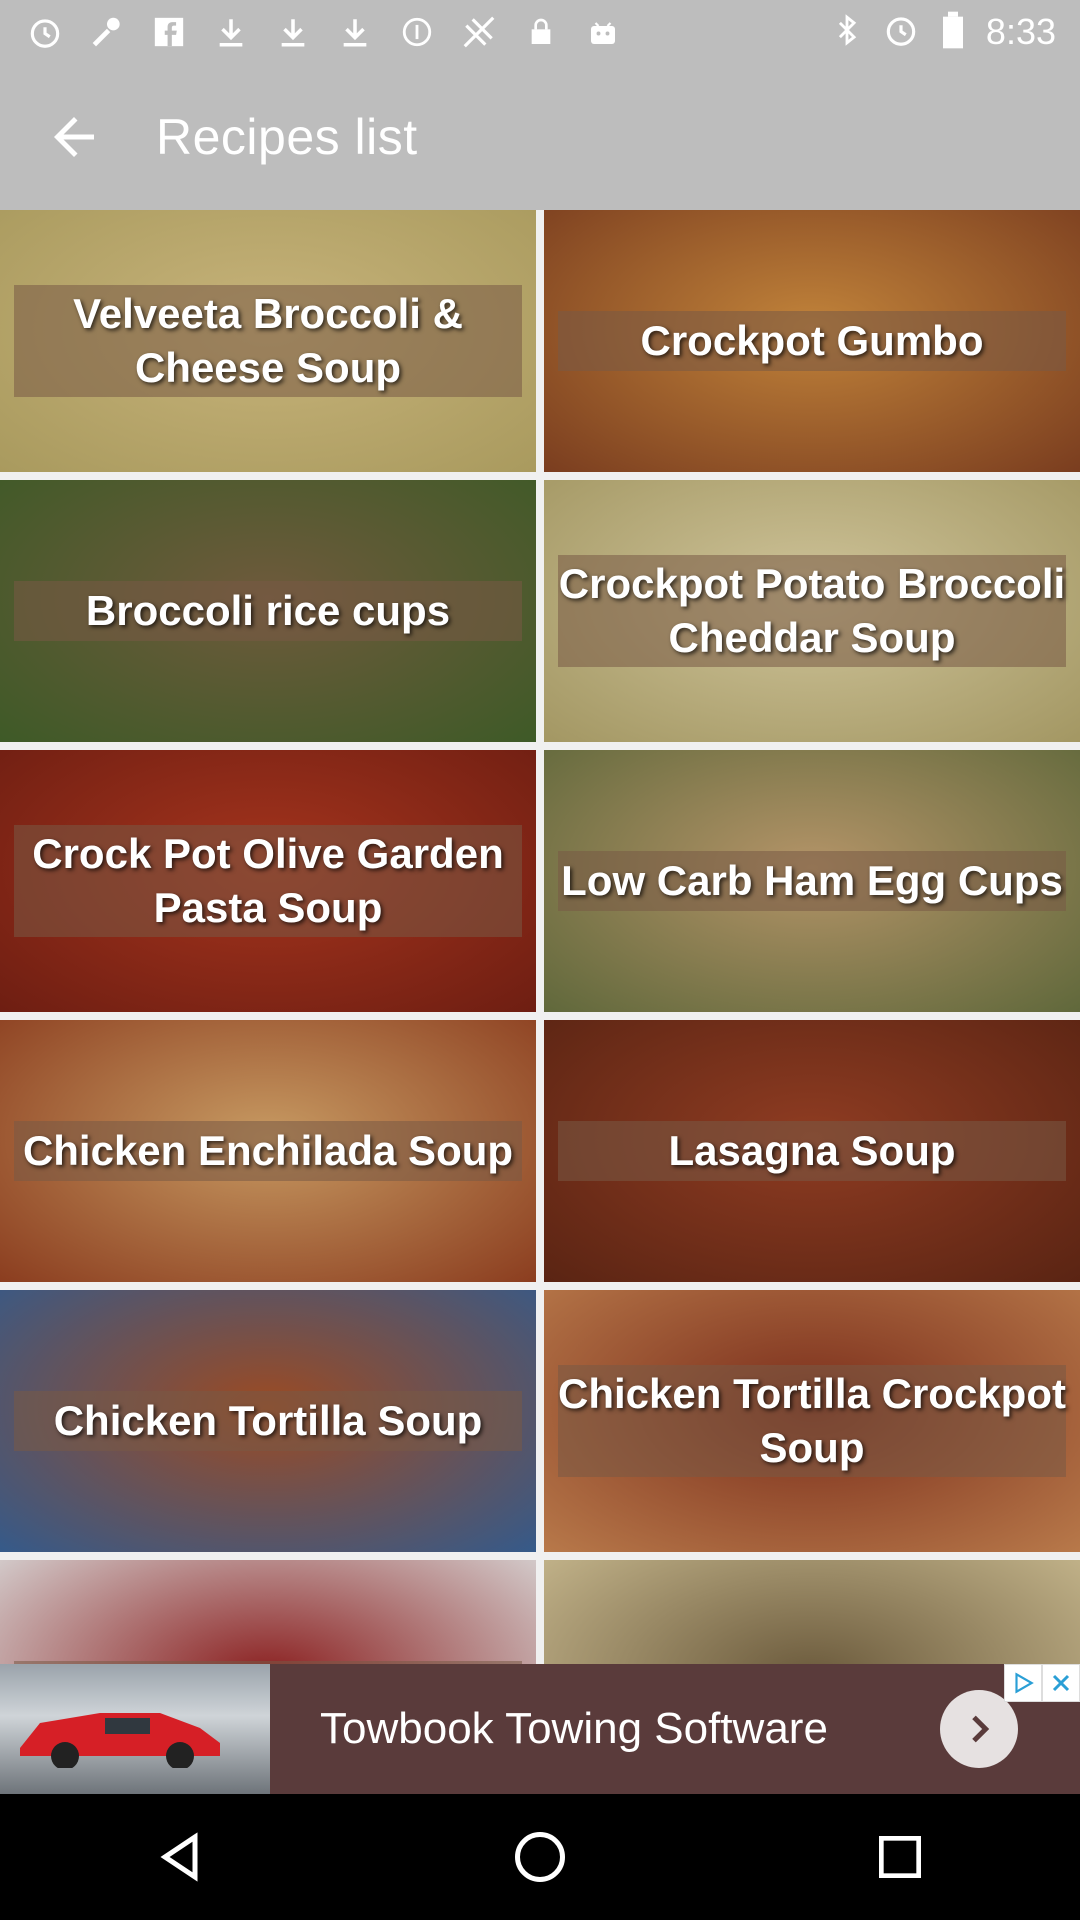  What do you see at coordinates (847, 32) in the screenshot?
I see `bluetooth-icon` at bounding box center [847, 32].